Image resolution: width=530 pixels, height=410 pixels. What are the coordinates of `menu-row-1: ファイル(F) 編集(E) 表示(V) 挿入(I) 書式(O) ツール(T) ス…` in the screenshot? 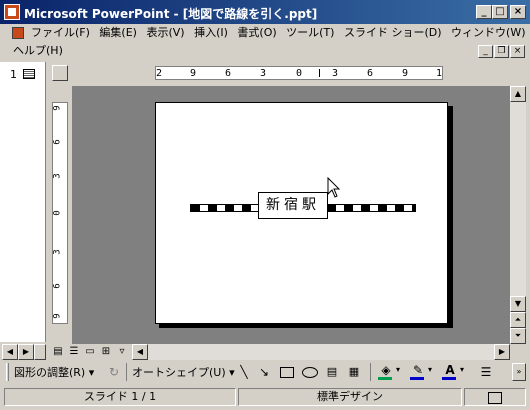 It's located at (278, 33).